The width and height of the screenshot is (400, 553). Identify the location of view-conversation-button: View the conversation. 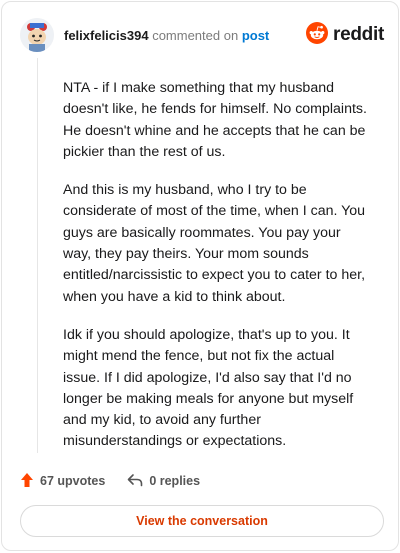
(202, 521).